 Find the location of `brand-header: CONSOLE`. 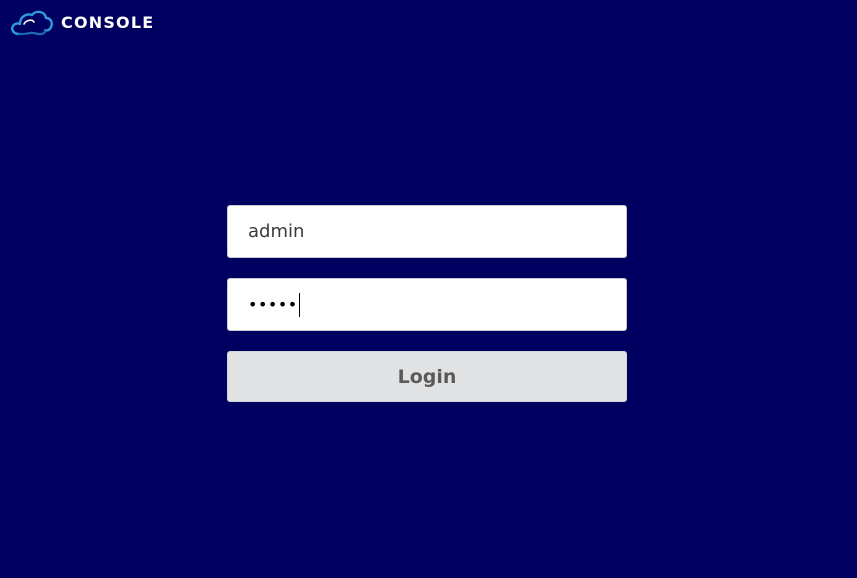

brand-header: CONSOLE is located at coordinates (82, 23).